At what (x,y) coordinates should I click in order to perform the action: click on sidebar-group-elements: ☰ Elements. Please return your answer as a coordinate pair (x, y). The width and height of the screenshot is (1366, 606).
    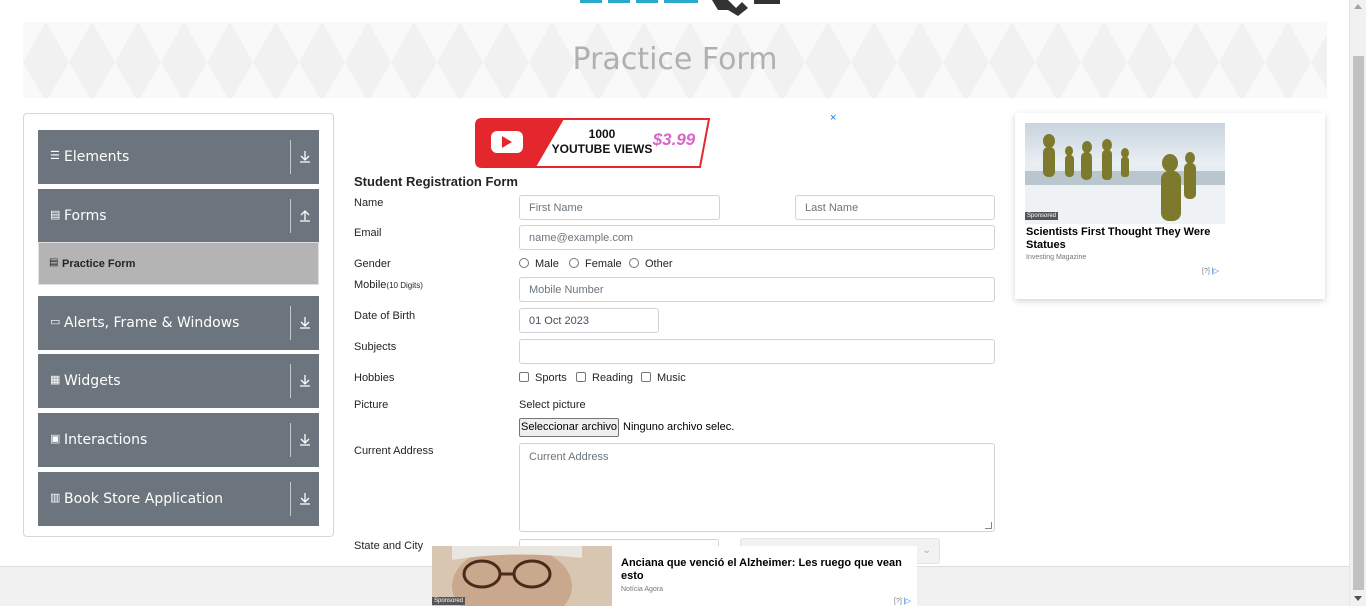
    Looking at the image, I should click on (178, 157).